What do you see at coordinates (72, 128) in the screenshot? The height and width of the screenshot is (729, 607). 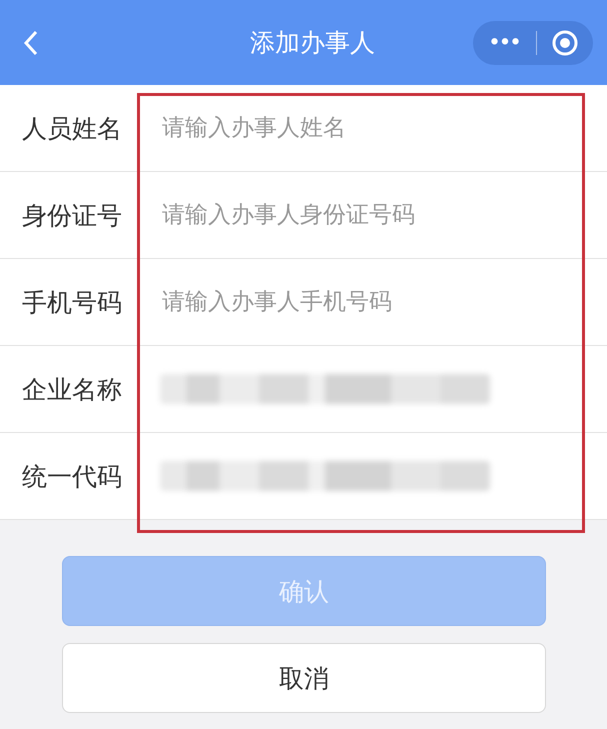 I see `field-label: 人员姓名` at bounding box center [72, 128].